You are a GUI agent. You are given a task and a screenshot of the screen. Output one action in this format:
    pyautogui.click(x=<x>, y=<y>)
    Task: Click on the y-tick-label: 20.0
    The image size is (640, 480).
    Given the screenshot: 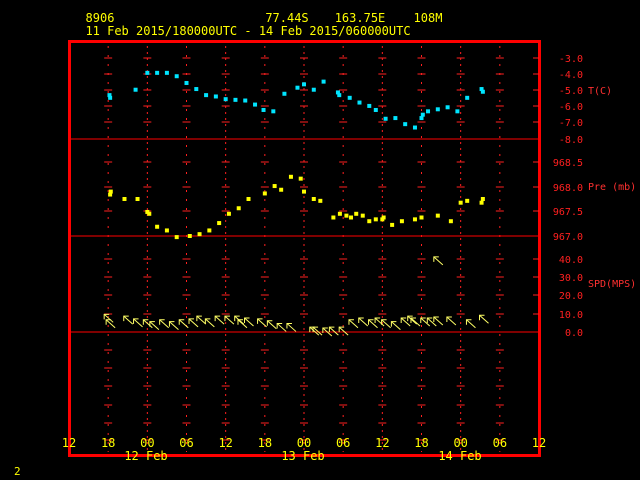 What is the action you would take?
    pyautogui.click(x=571, y=296)
    